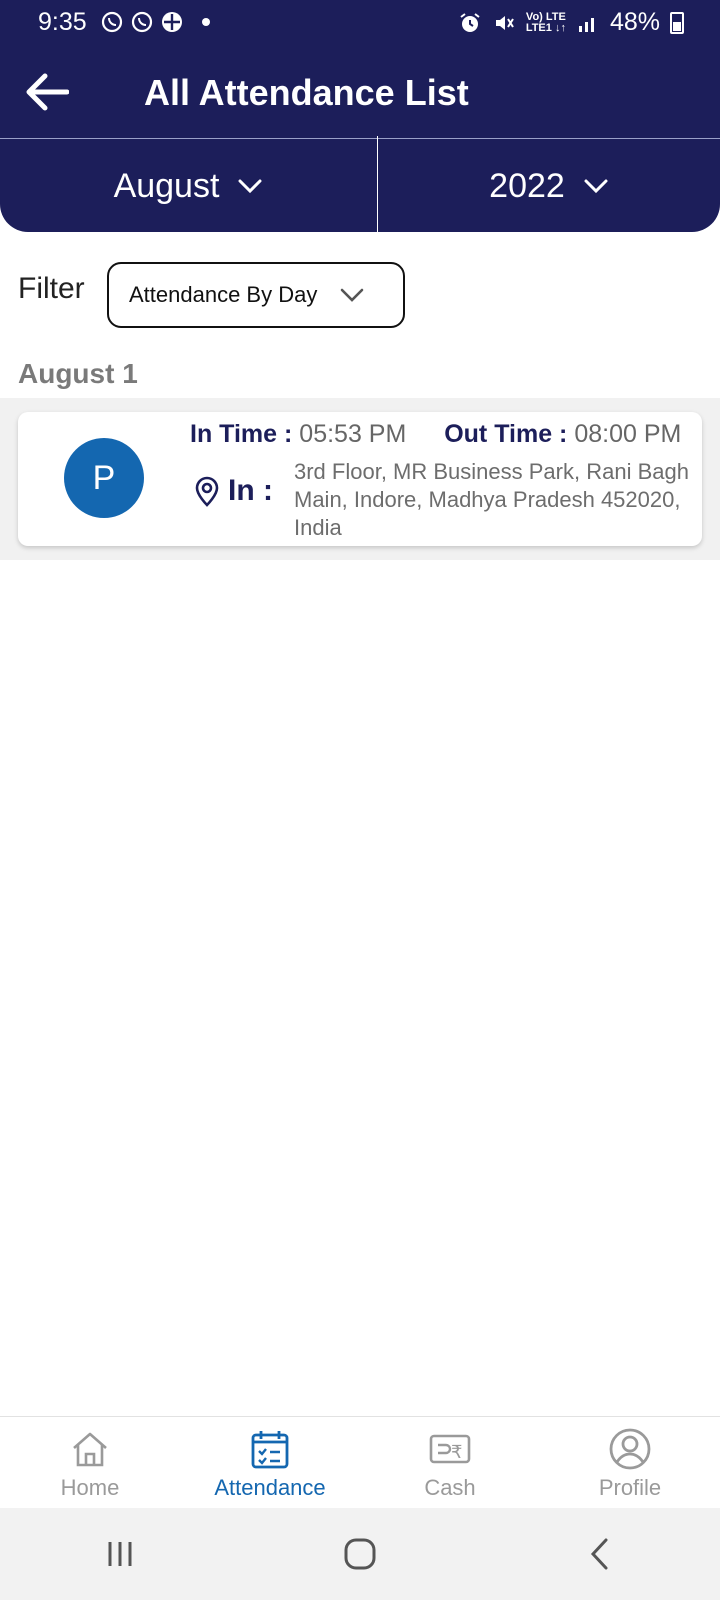 The image size is (720, 1600). What do you see at coordinates (104, 478) in the screenshot?
I see `avatar: P` at bounding box center [104, 478].